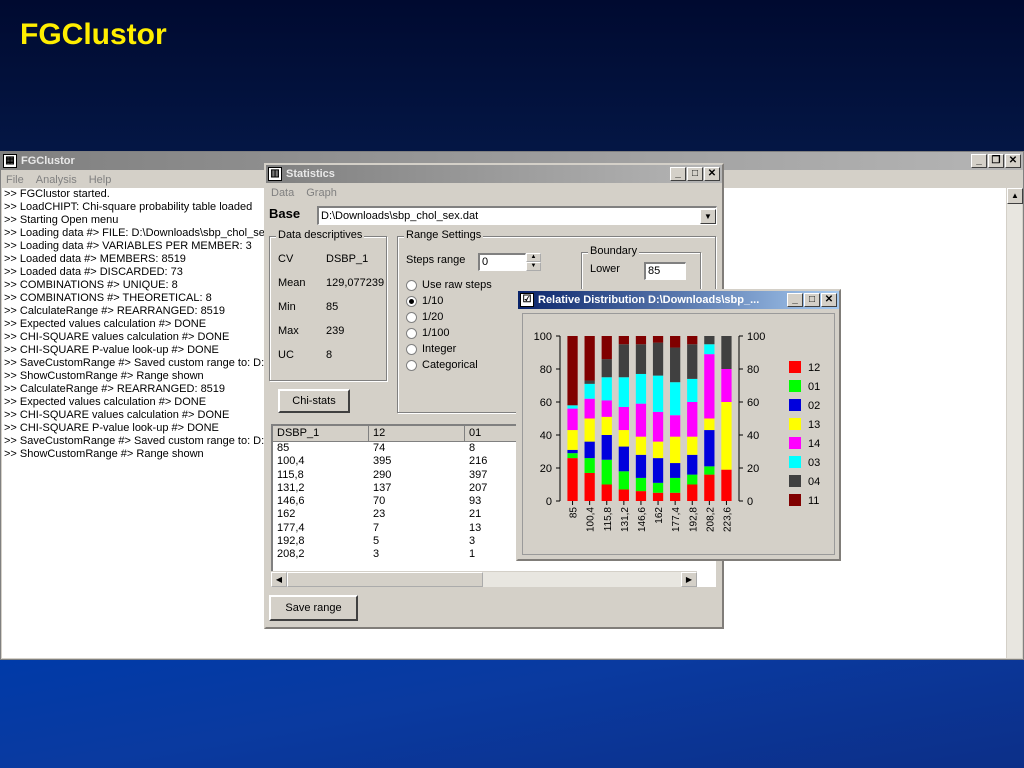  Describe the element at coordinates (1013, 161) in the screenshot. I see `close-button: ✕` at that location.